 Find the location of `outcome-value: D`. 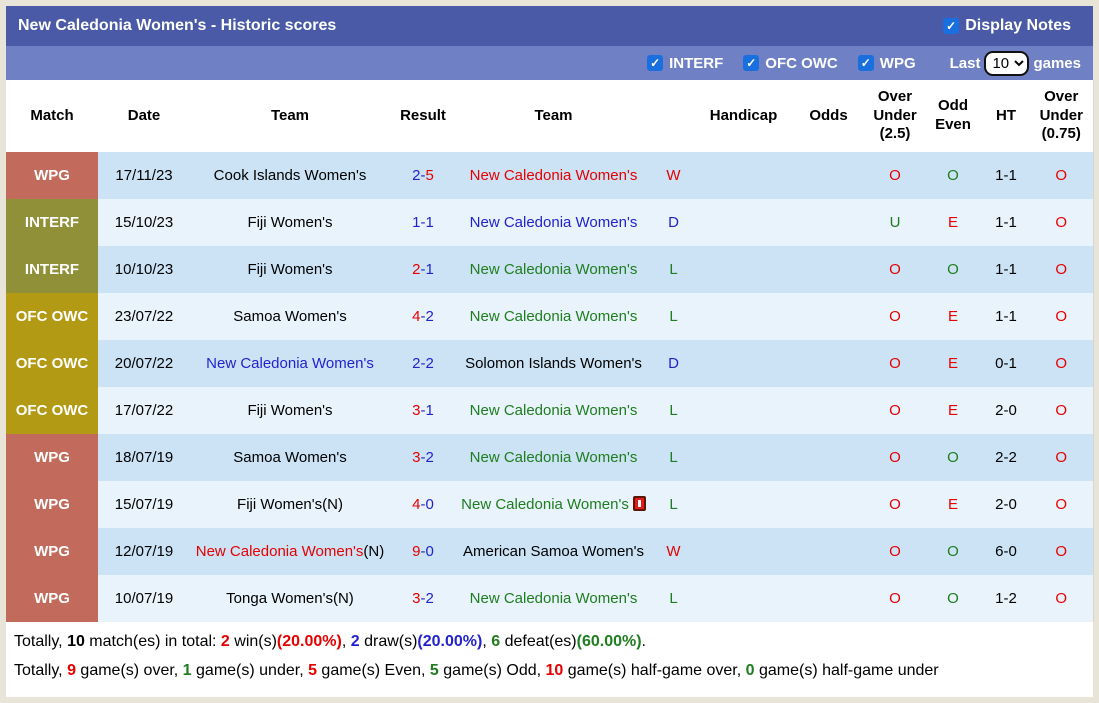

outcome-value: D is located at coordinates (673, 222).